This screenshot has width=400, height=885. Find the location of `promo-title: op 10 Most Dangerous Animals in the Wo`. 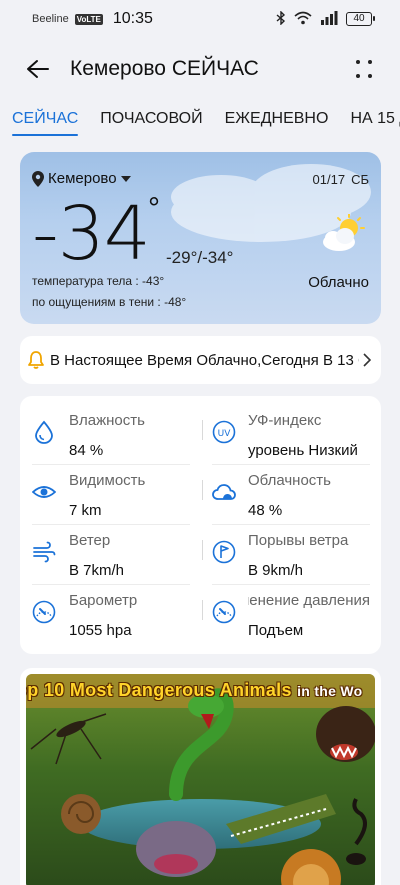

promo-title: op 10 Most Dangerous Animals in the Wo is located at coordinates (194, 690).